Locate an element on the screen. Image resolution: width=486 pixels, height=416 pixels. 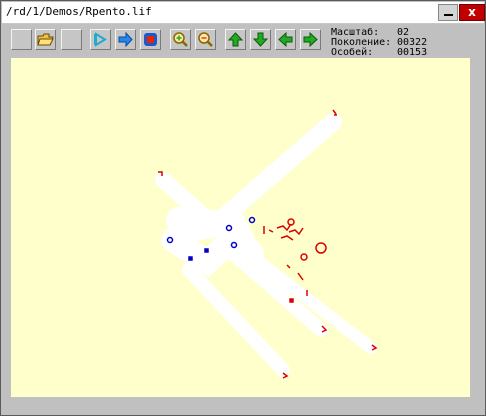
arrow-right-icon is located at coordinates (125, 39).